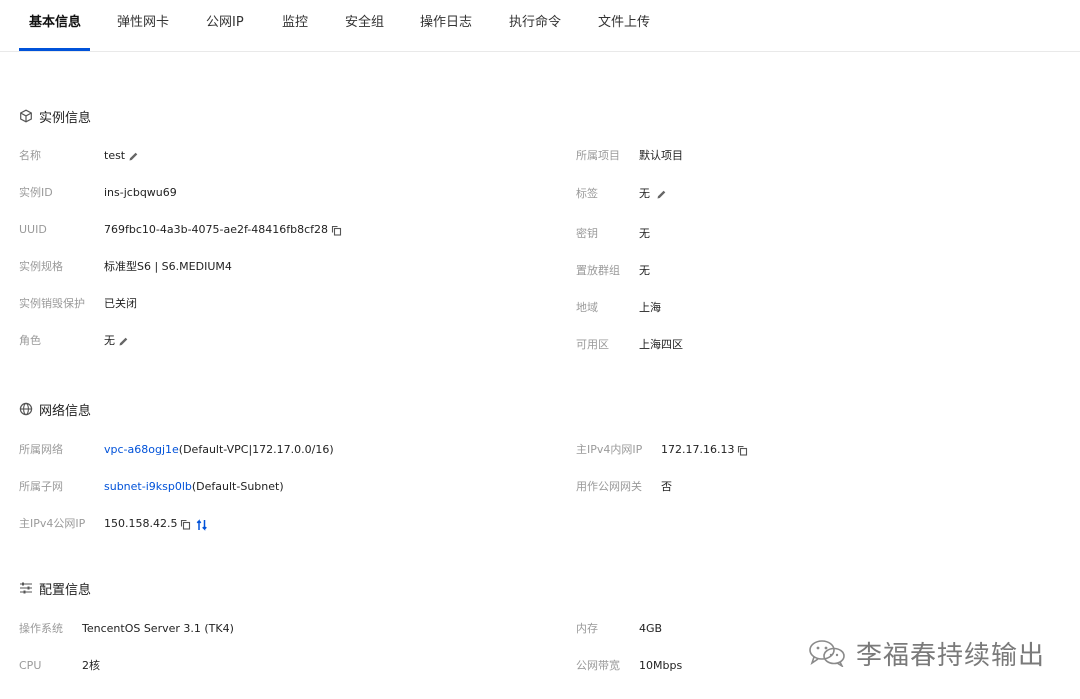 The width and height of the screenshot is (1080, 699). What do you see at coordinates (30, 665) in the screenshot?
I see `field-label: CPU` at bounding box center [30, 665].